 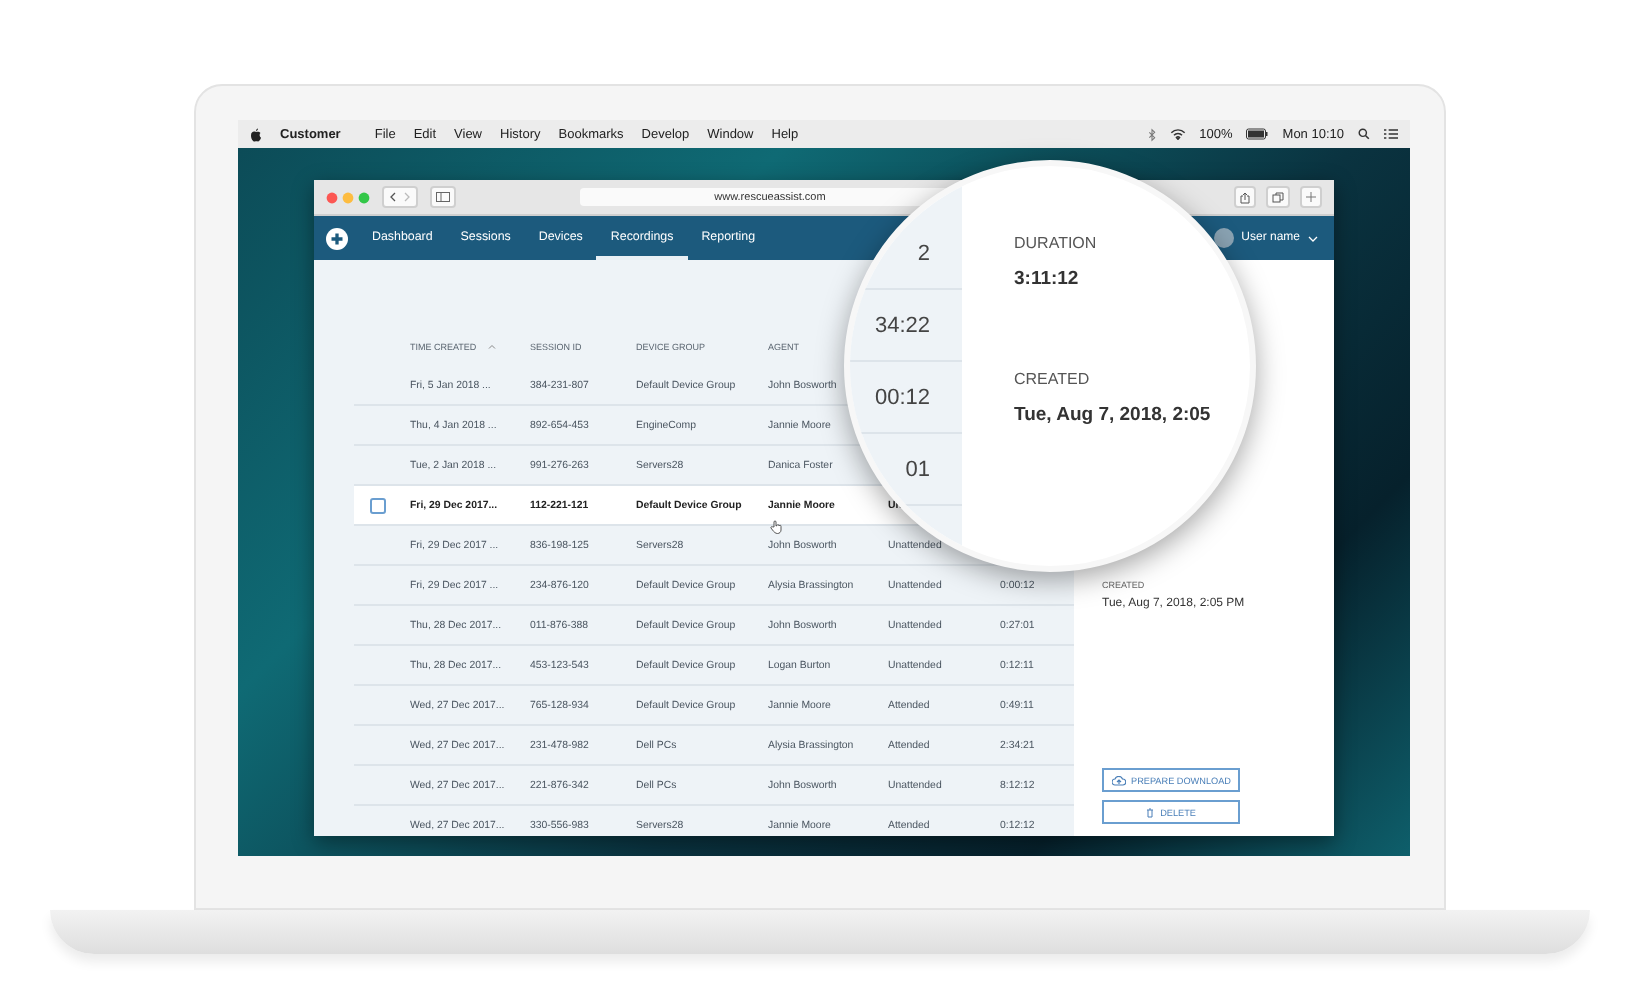 I want to click on share-icon, so click(x=1245, y=197).